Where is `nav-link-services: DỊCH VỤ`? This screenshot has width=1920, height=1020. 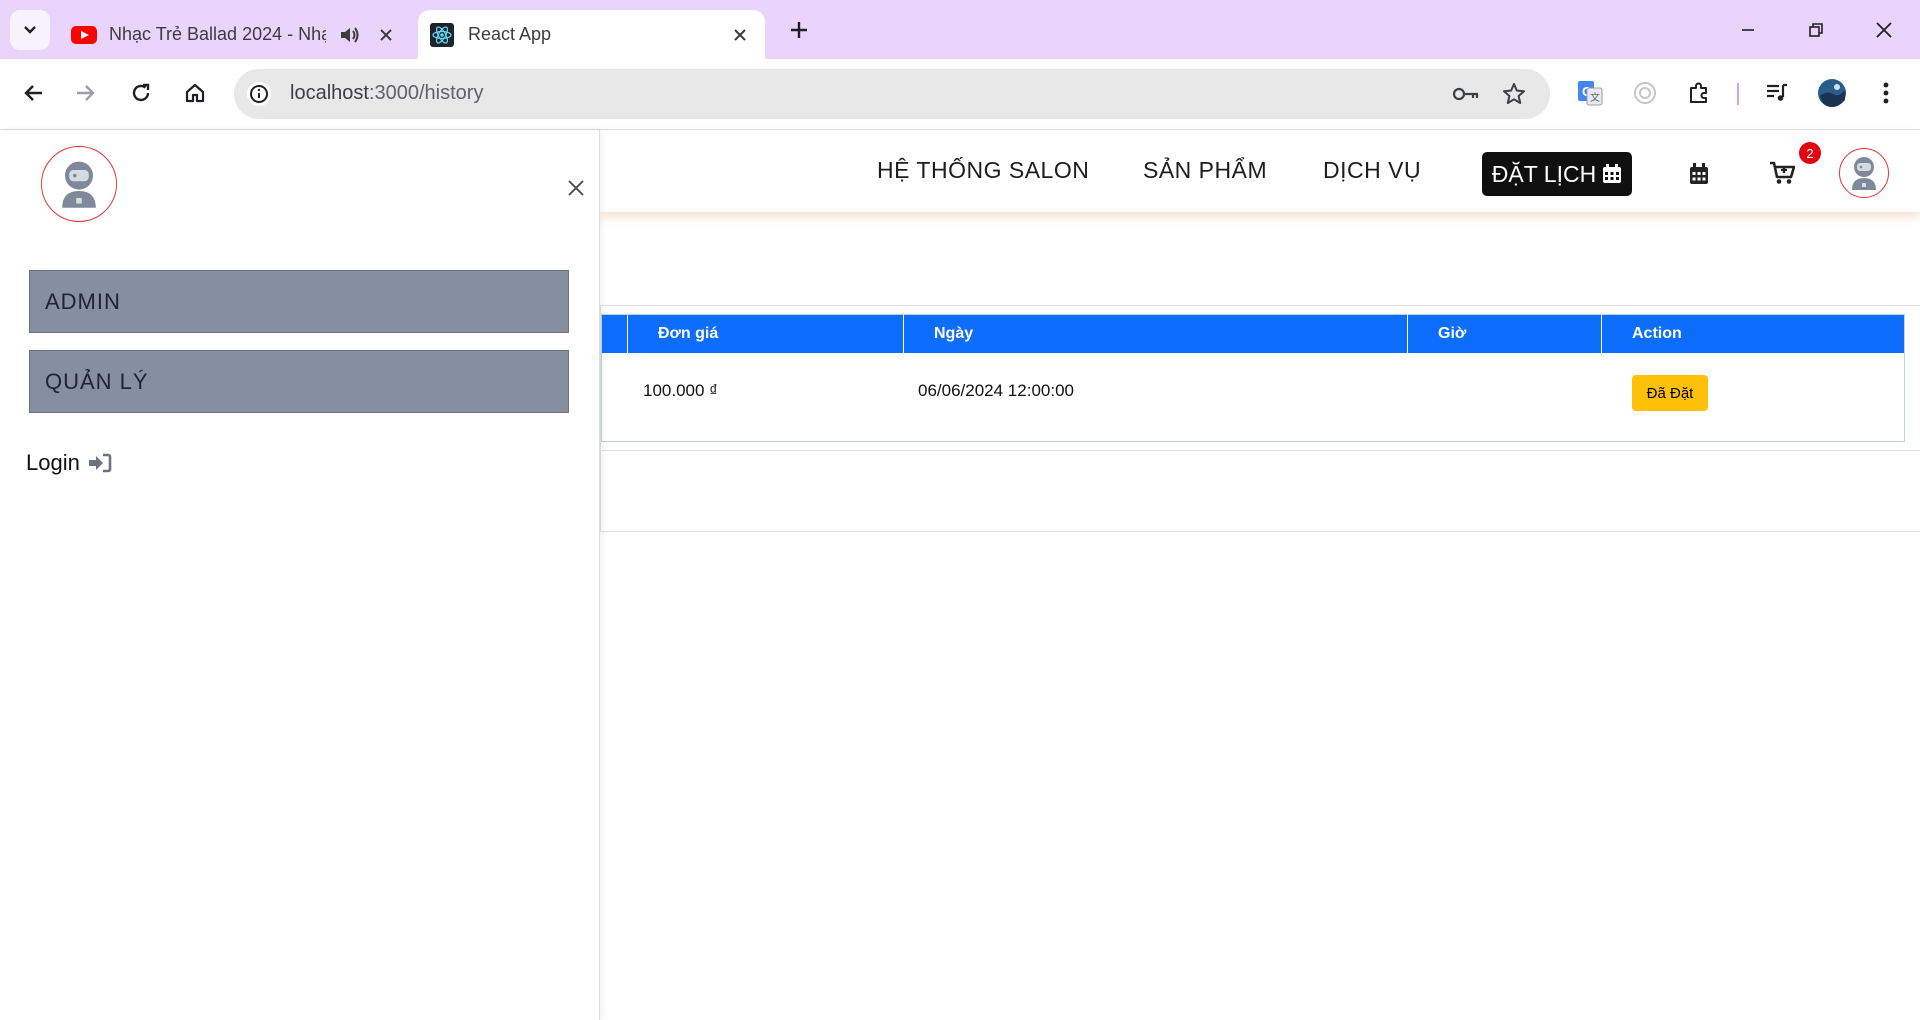 nav-link-services: DỊCH VỤ is located at coordinates (1372, 170).